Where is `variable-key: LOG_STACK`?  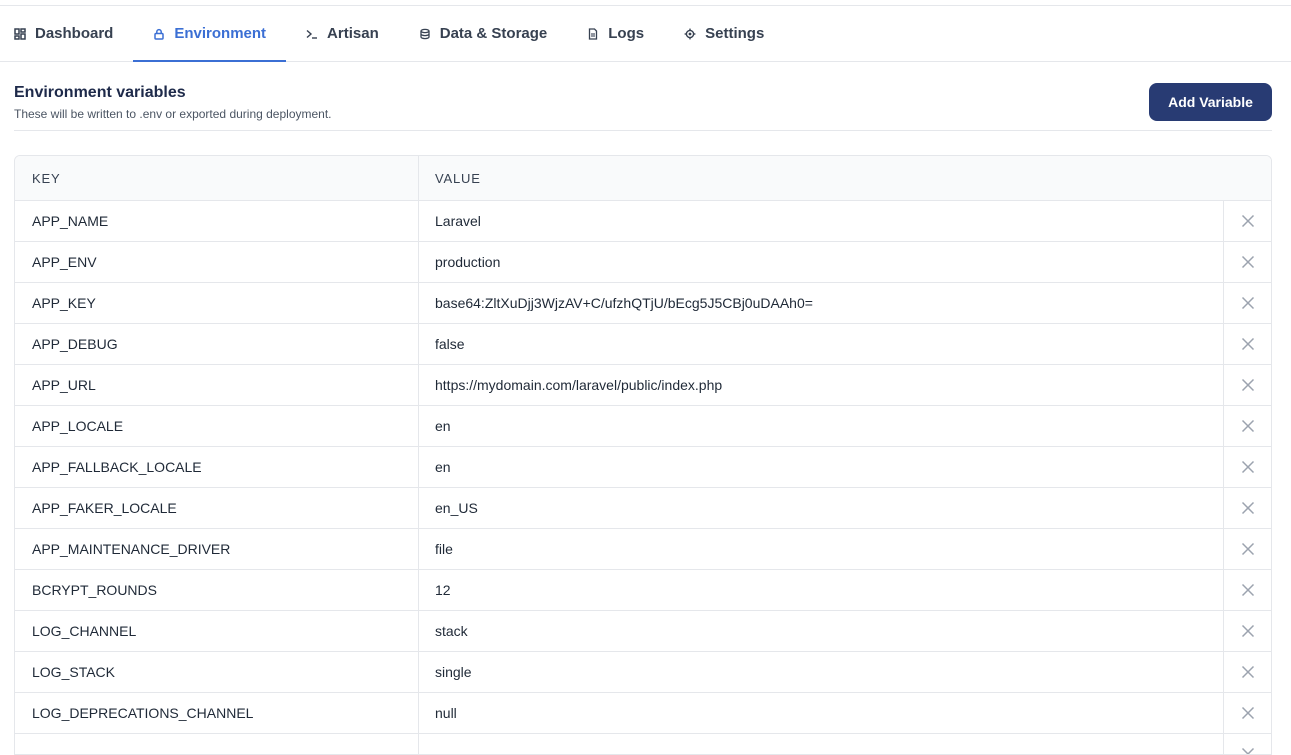
variable-key: LOG_STACK is located at coordinates (217, 672).